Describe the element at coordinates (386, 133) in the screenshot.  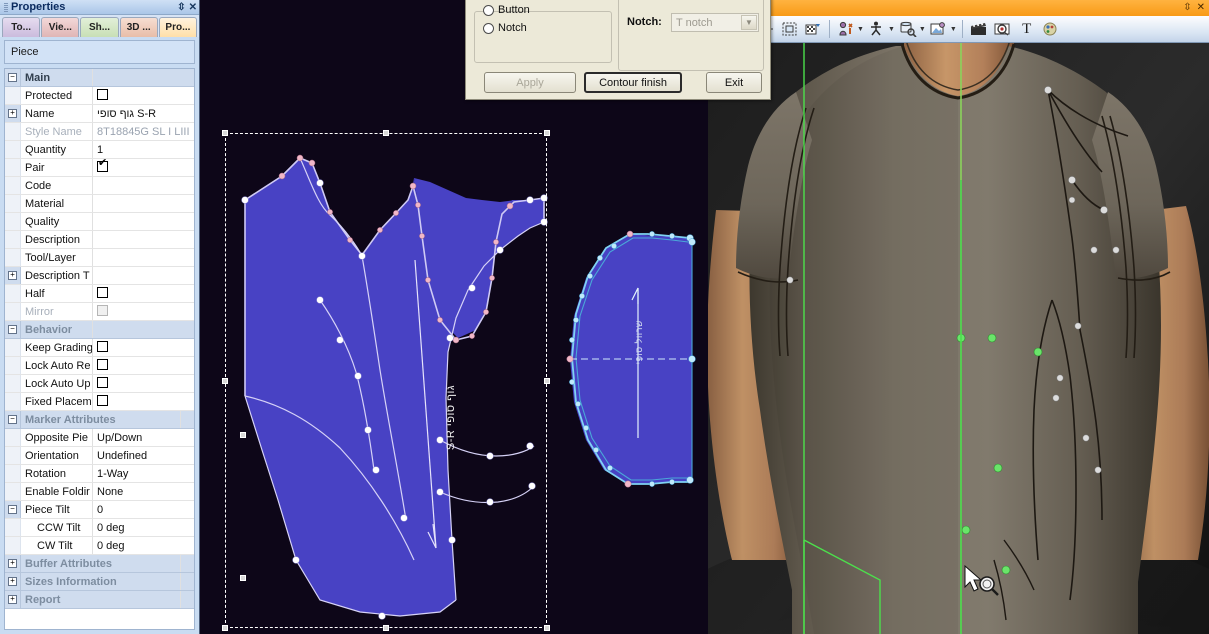
I see `sel-handle-n` at that location.